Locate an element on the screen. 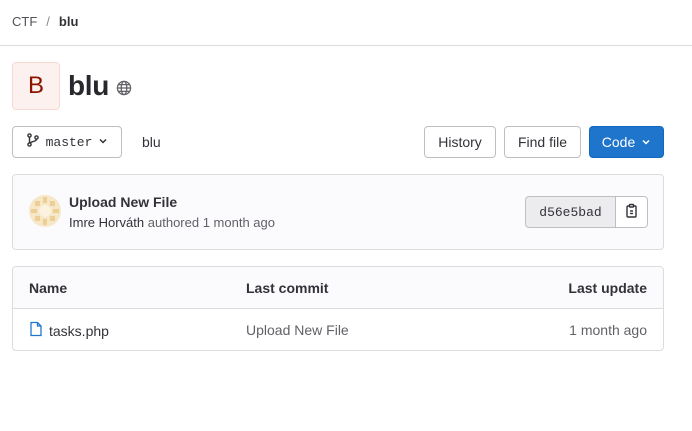  find-file-button-label: Find file is located at coordinates (542, 142).